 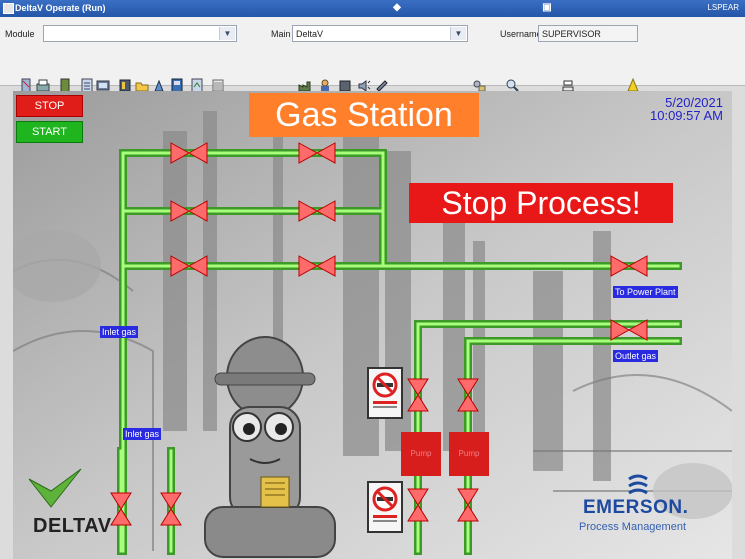 I want to click on pump-1: Pump, so click(x=421, y=454).